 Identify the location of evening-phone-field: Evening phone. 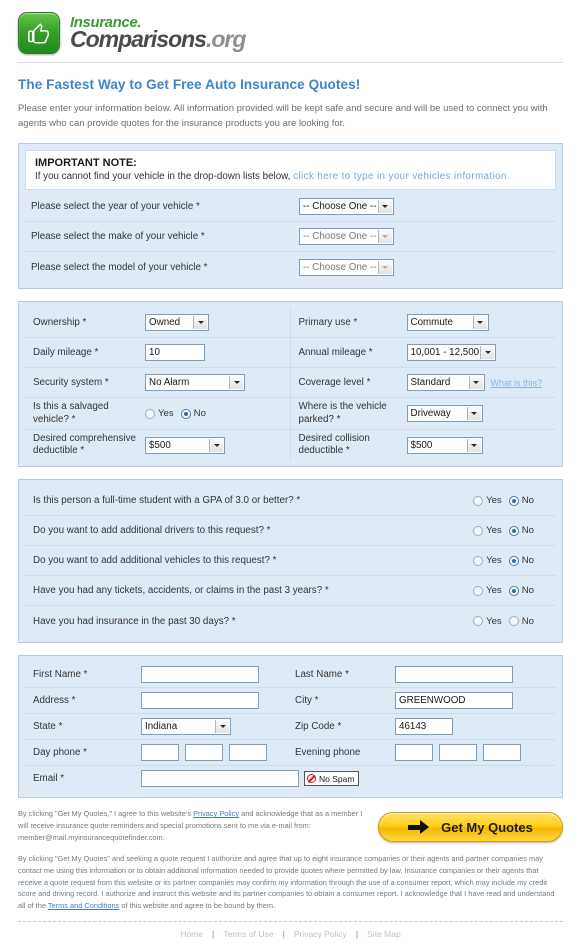
(411, 753).